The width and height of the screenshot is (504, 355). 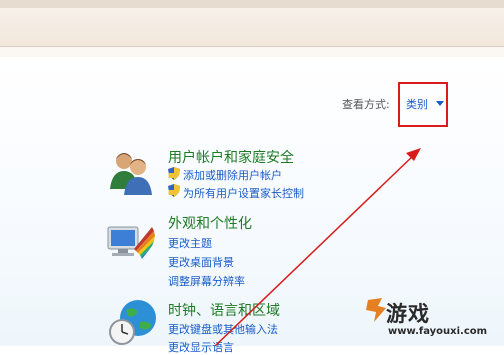 I want to click on watermark-logo-icon, so click(x=376, y=310).